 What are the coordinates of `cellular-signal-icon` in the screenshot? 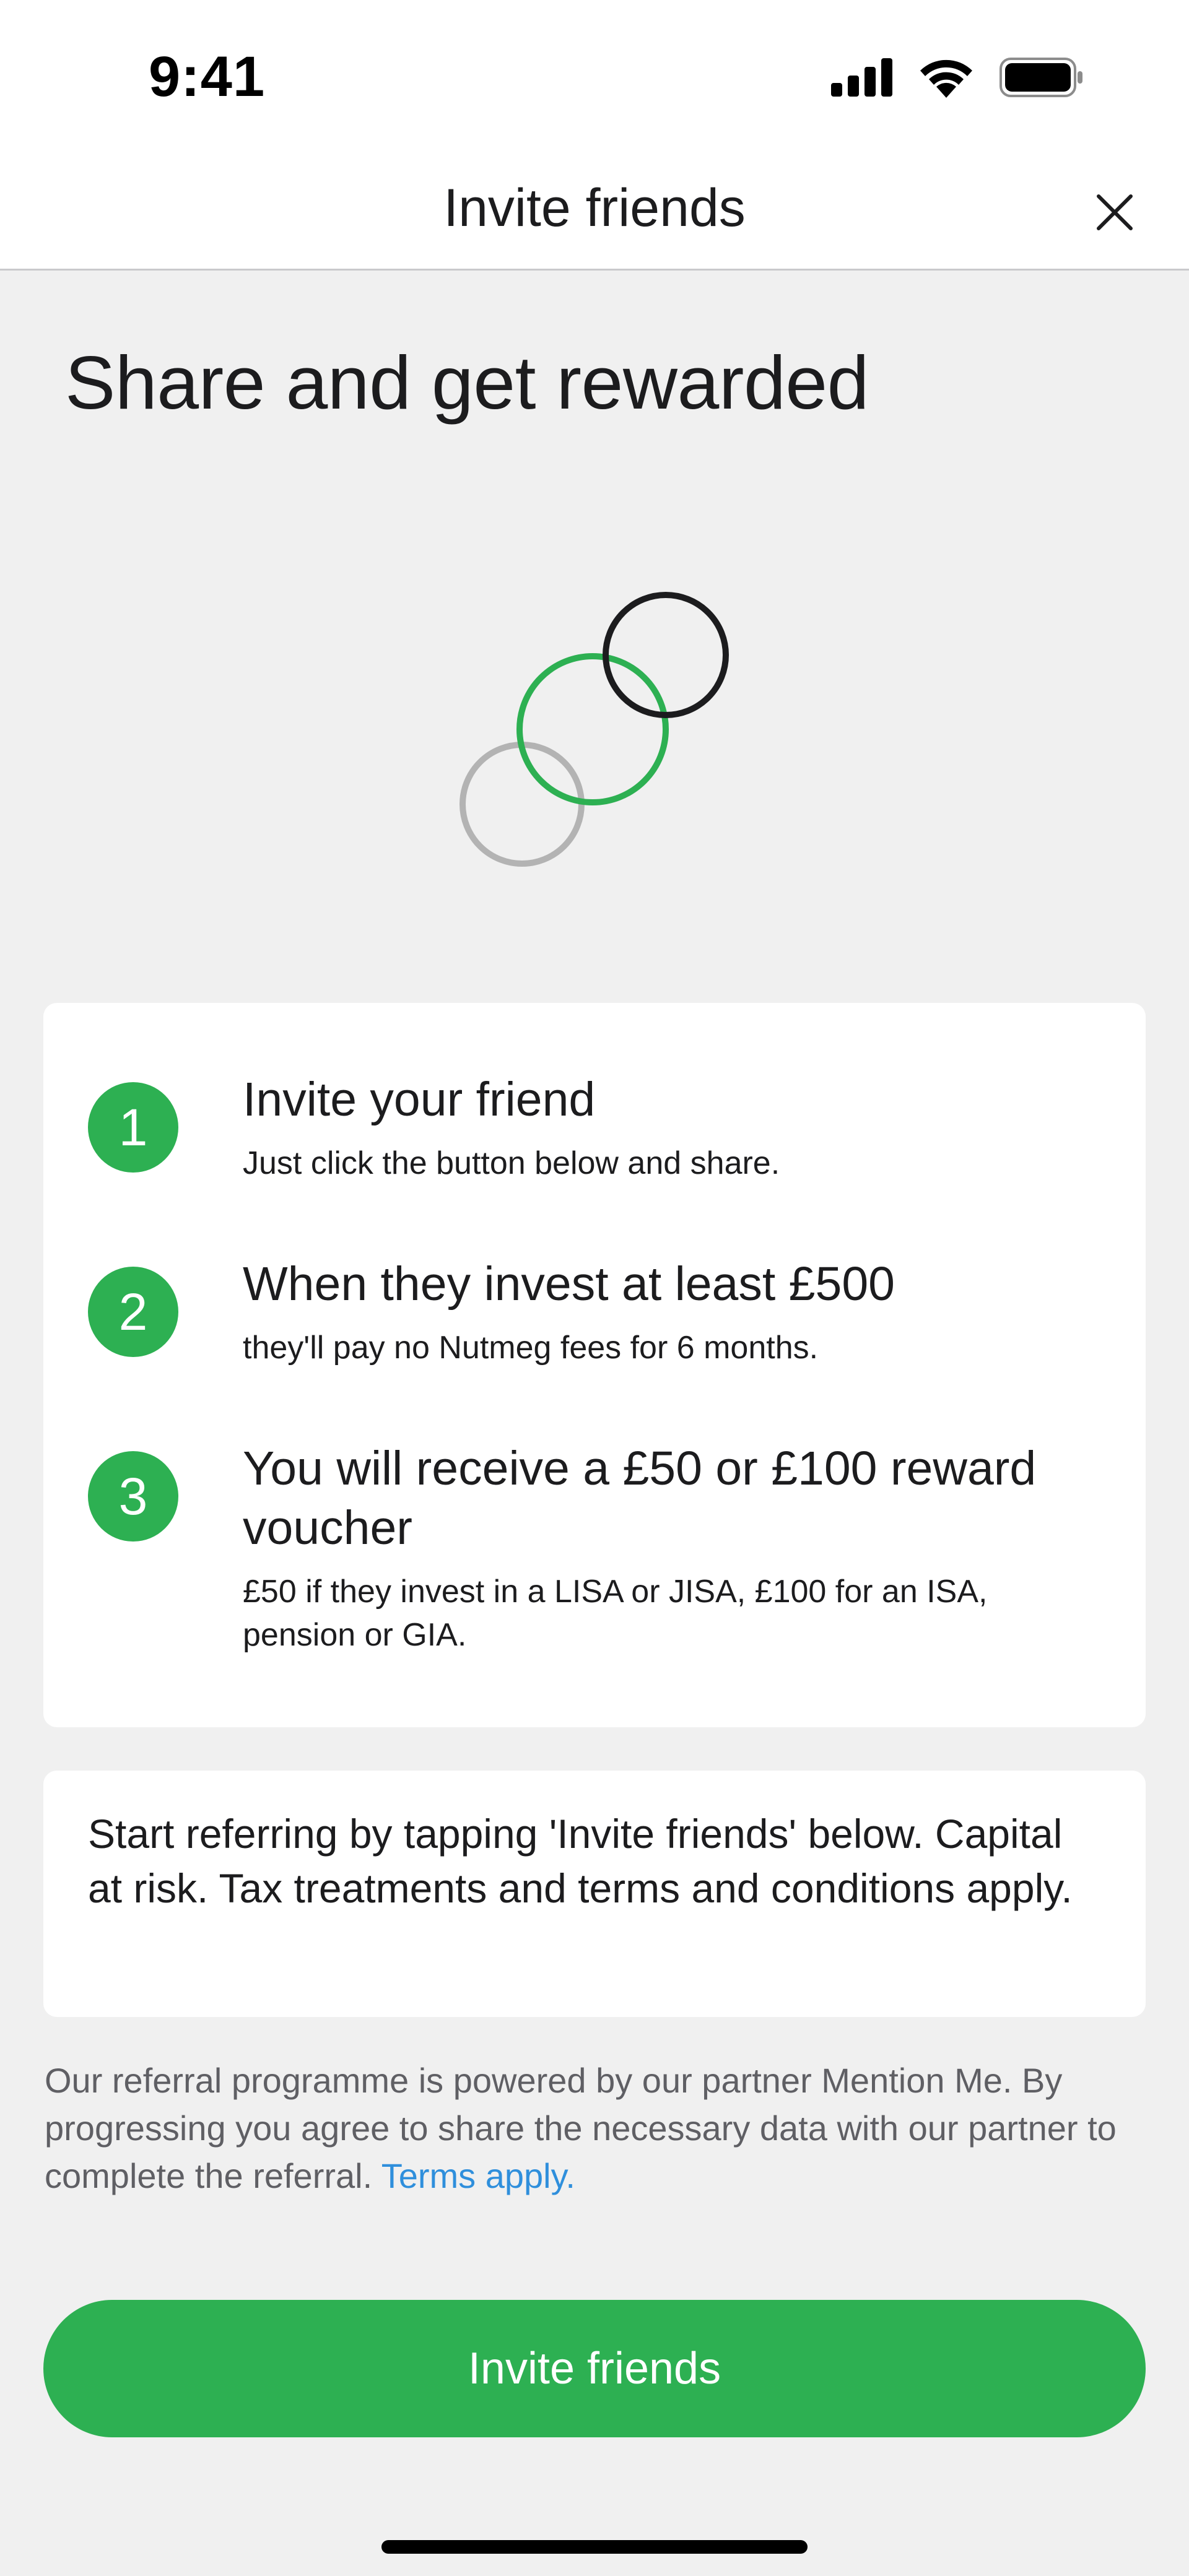 It's located at (862, 79).